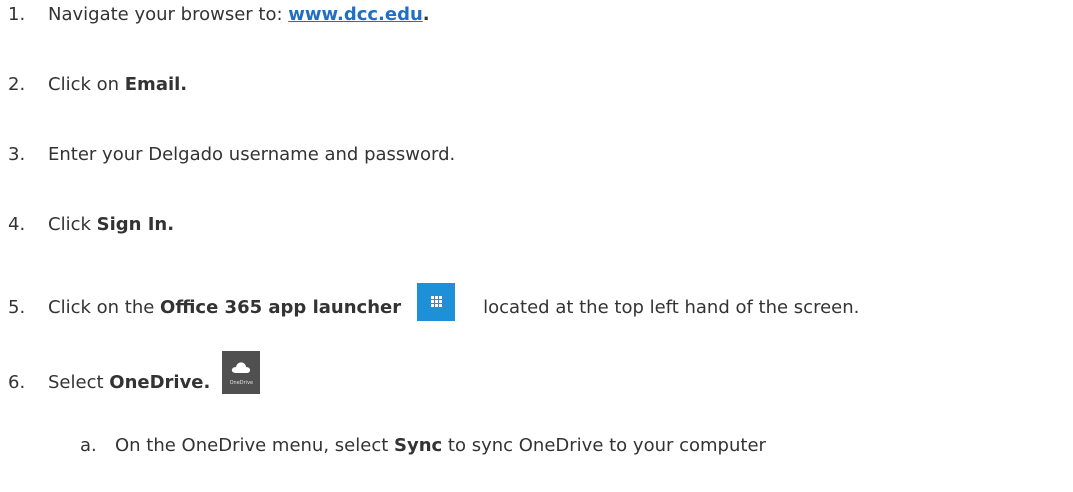  Describe the element at coordinates (604, 445) in the screenshot. I see `substep-text-after: to sync OneDrive to your computer` at that location.